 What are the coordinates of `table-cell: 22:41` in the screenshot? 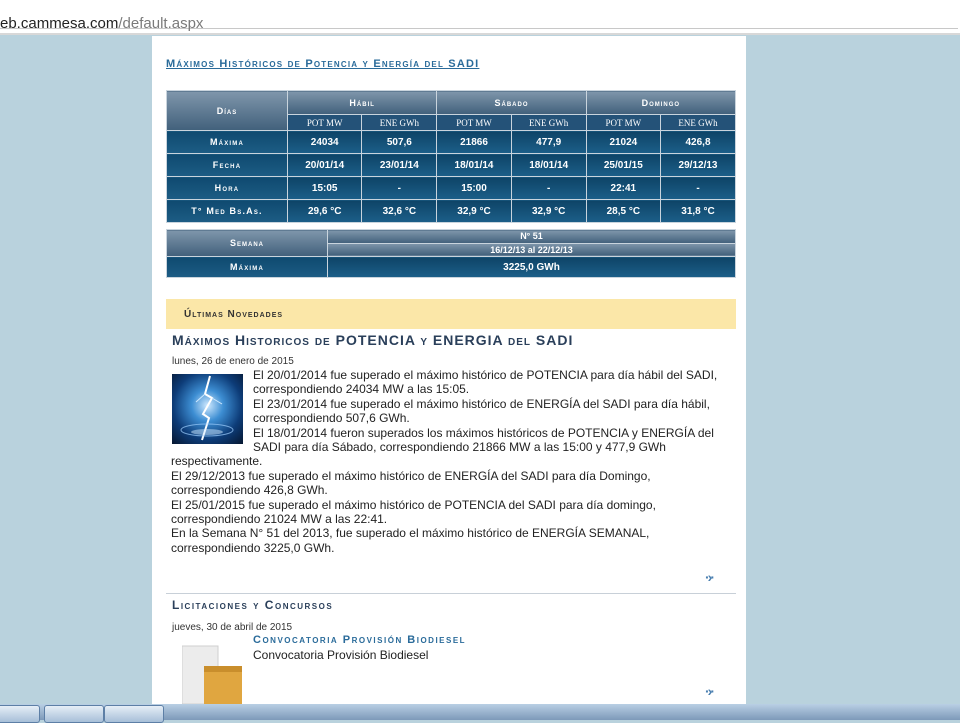 It's located at (623, 188).